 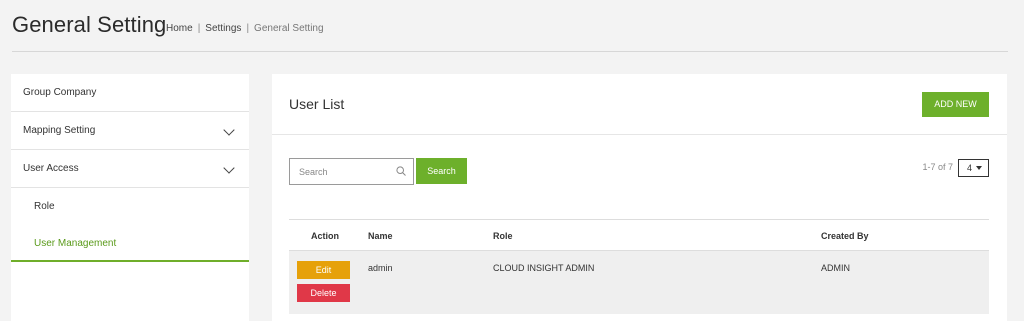 I want to click on sidebar-subitem-user-management: User Management, so click(x=130, y=243).